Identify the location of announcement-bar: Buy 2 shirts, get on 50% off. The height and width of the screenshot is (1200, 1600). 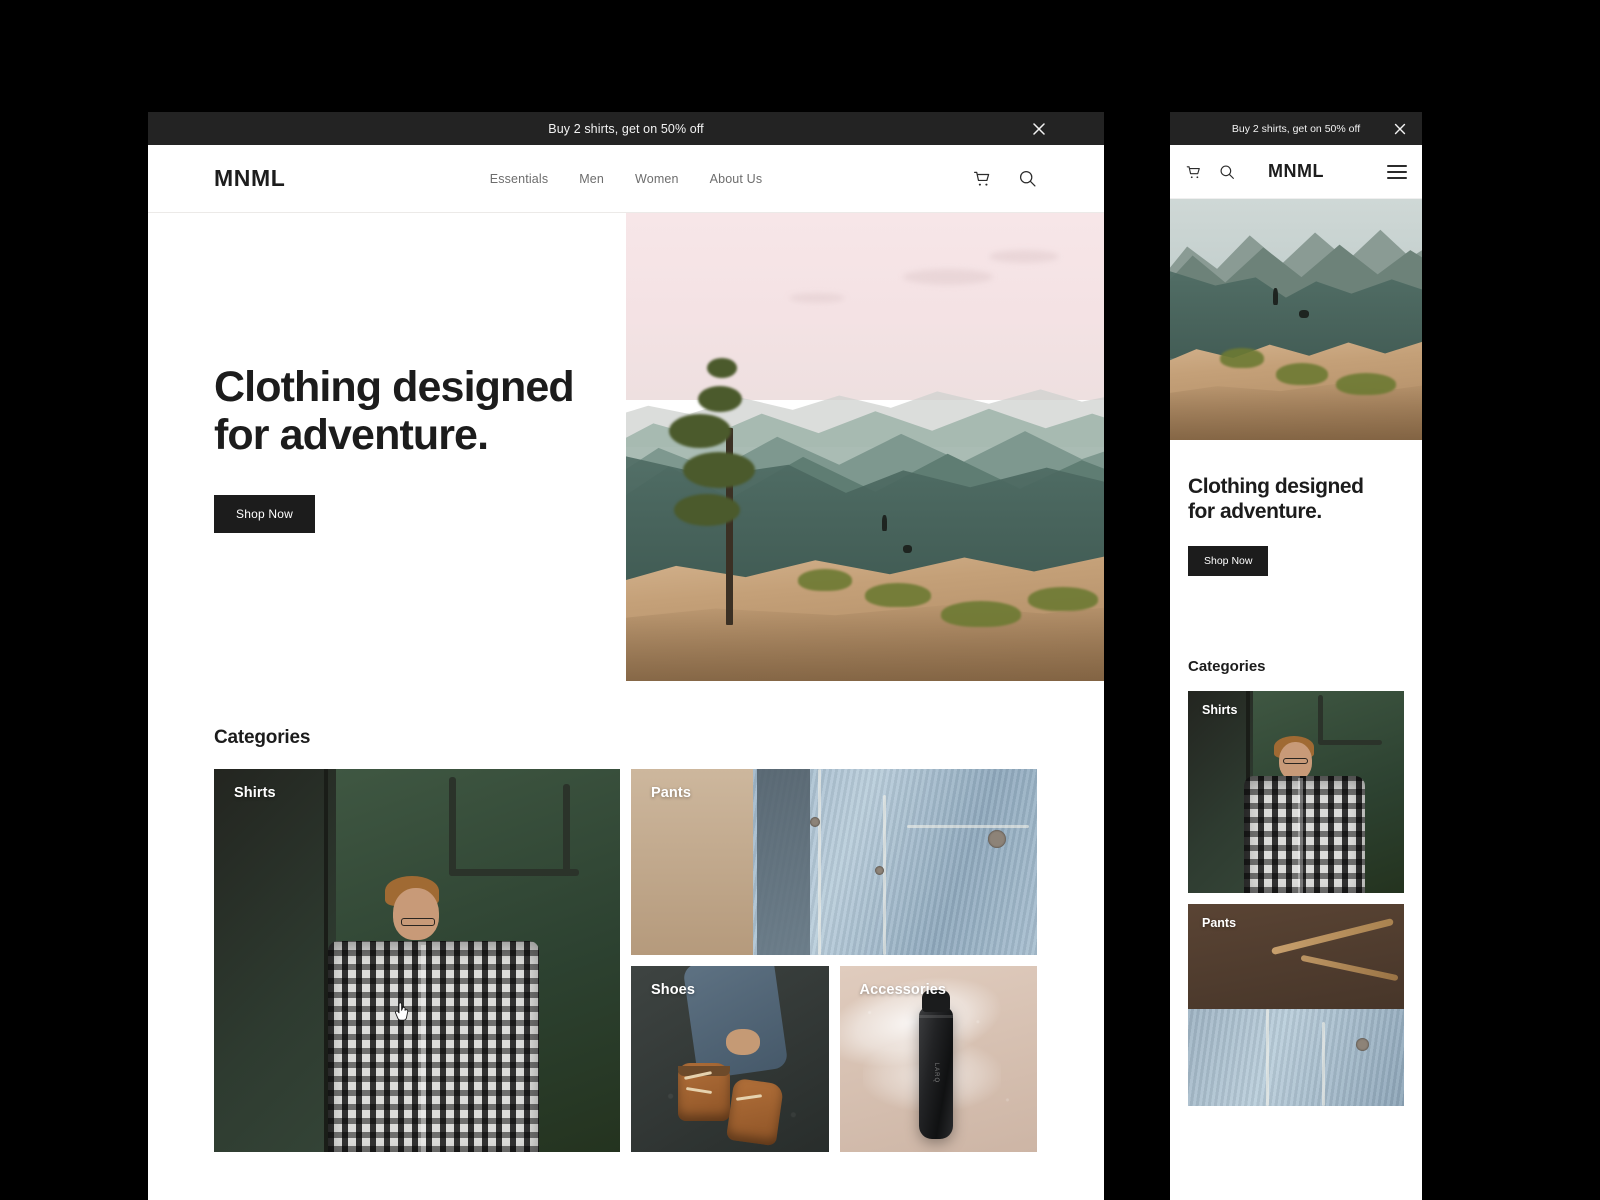
(626, 128).